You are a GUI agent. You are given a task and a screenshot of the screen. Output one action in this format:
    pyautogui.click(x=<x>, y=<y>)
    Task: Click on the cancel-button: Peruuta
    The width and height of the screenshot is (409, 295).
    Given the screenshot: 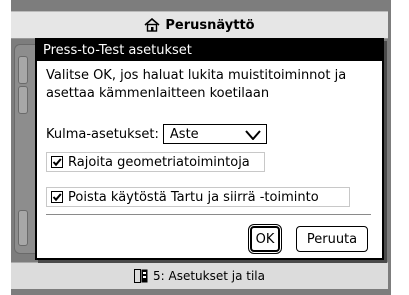 What is the action you would take?
    pyautogui.click(x=332, y=239)
    